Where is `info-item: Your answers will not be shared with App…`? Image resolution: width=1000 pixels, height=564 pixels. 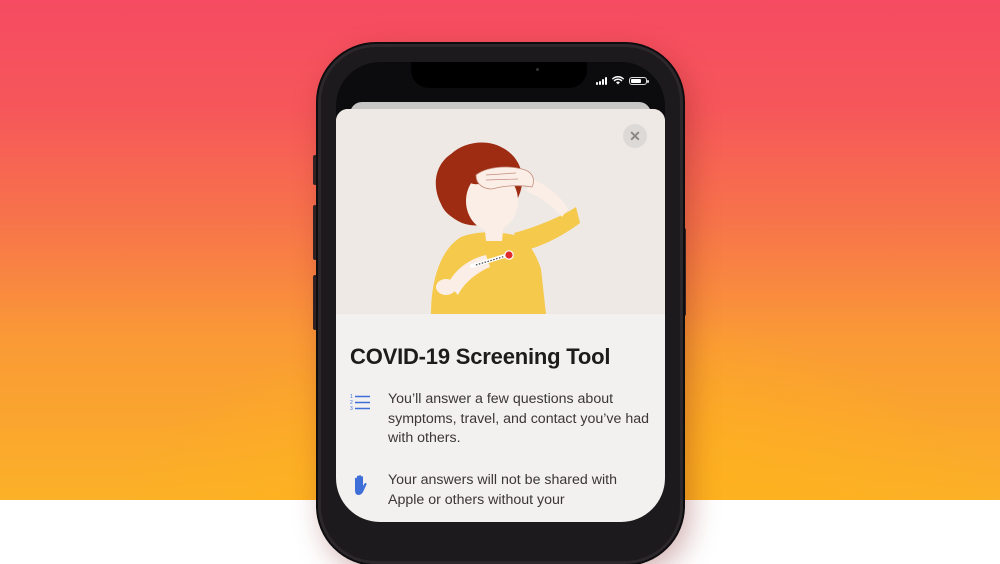
info-item: Your answers will not be shared with App… is located at coordinates (500, 490).